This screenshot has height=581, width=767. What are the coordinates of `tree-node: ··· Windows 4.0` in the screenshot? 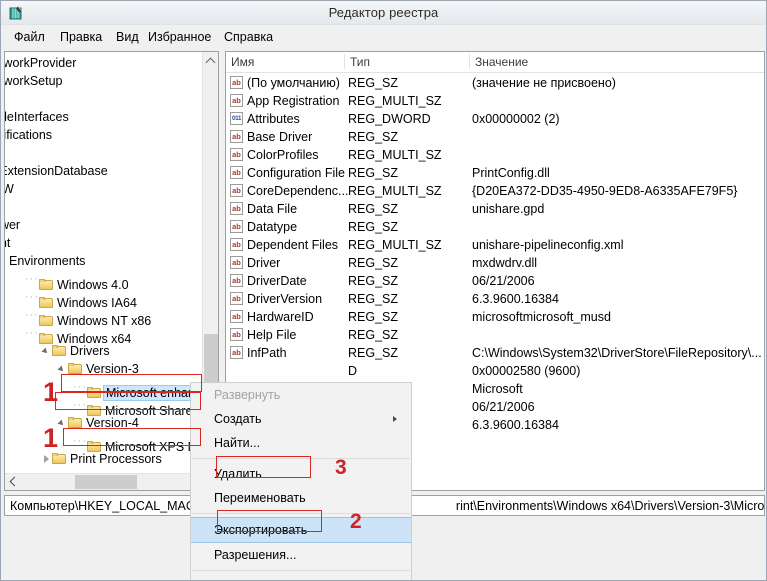 It's located at (104, 281).